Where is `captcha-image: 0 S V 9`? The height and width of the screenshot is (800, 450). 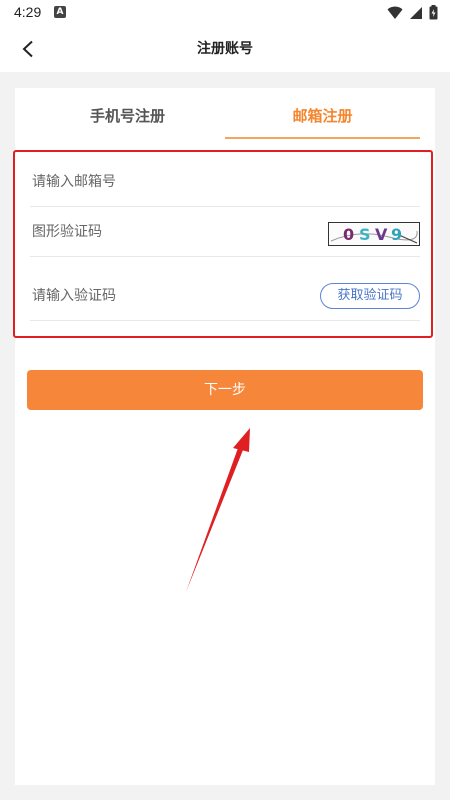 captcha-image: 0 S V 9 is located at coordinates (374, 234).